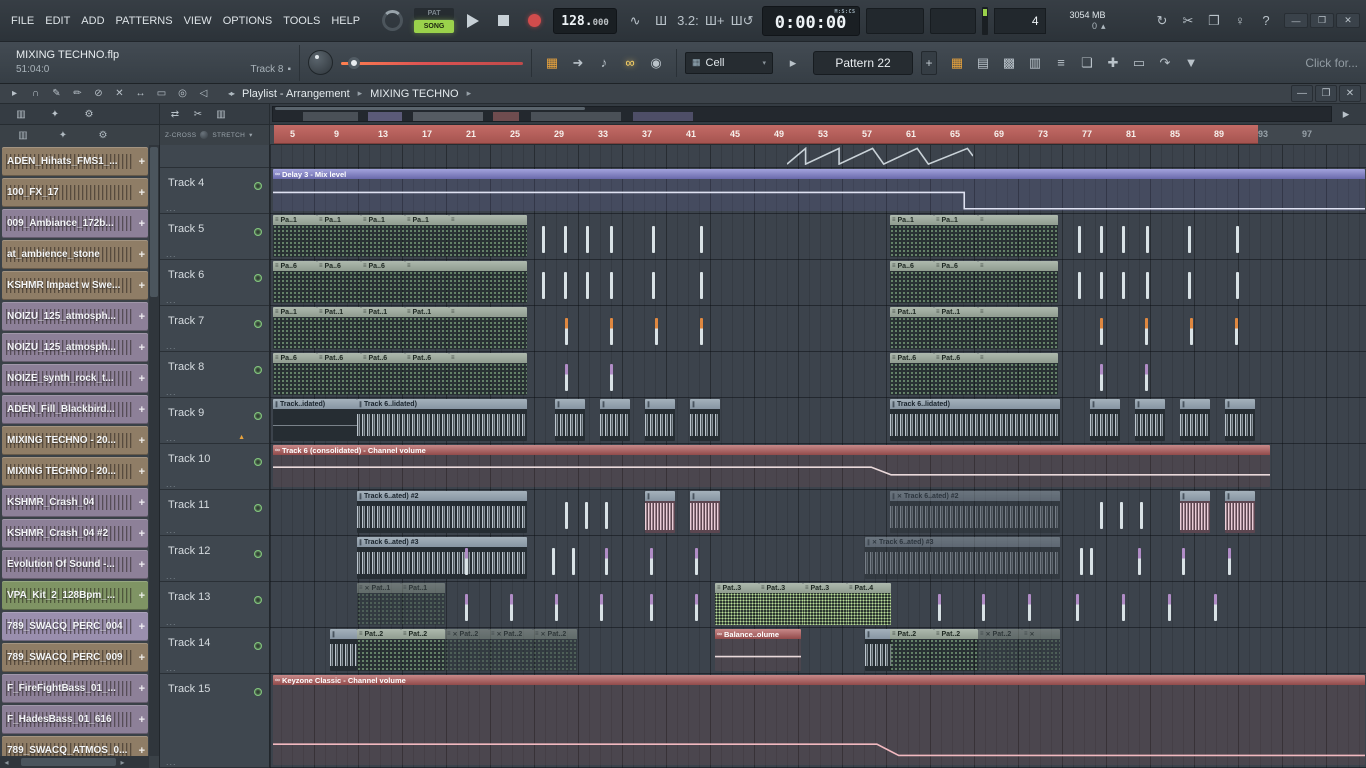 This screenshot has height=768, width=1366. What do you see at coordinates (57, 21) in the screenshot?
I see `menu-edit: EDIT` at bounding box center [57, 21].